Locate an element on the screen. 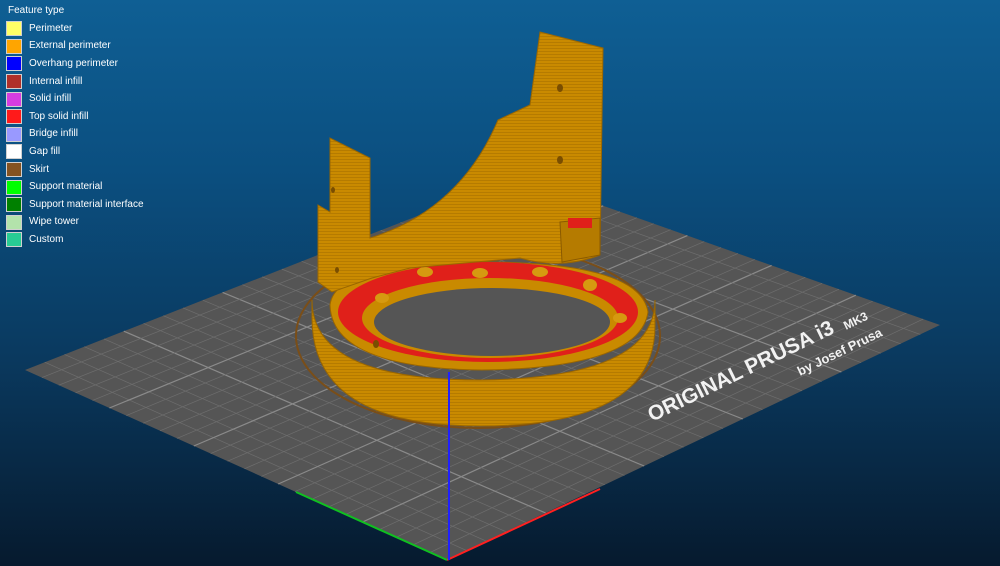 Image resolution: width=1000 pixels, height=566 pixels. legend-item: Solid infill is located at coordinates (75, 99).